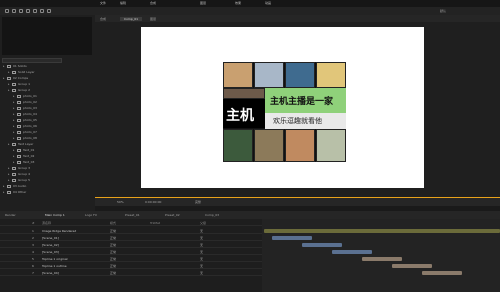 The image size is (500, 292). I want to click on tree-item: ▸ Text_01, so click(47, 150).